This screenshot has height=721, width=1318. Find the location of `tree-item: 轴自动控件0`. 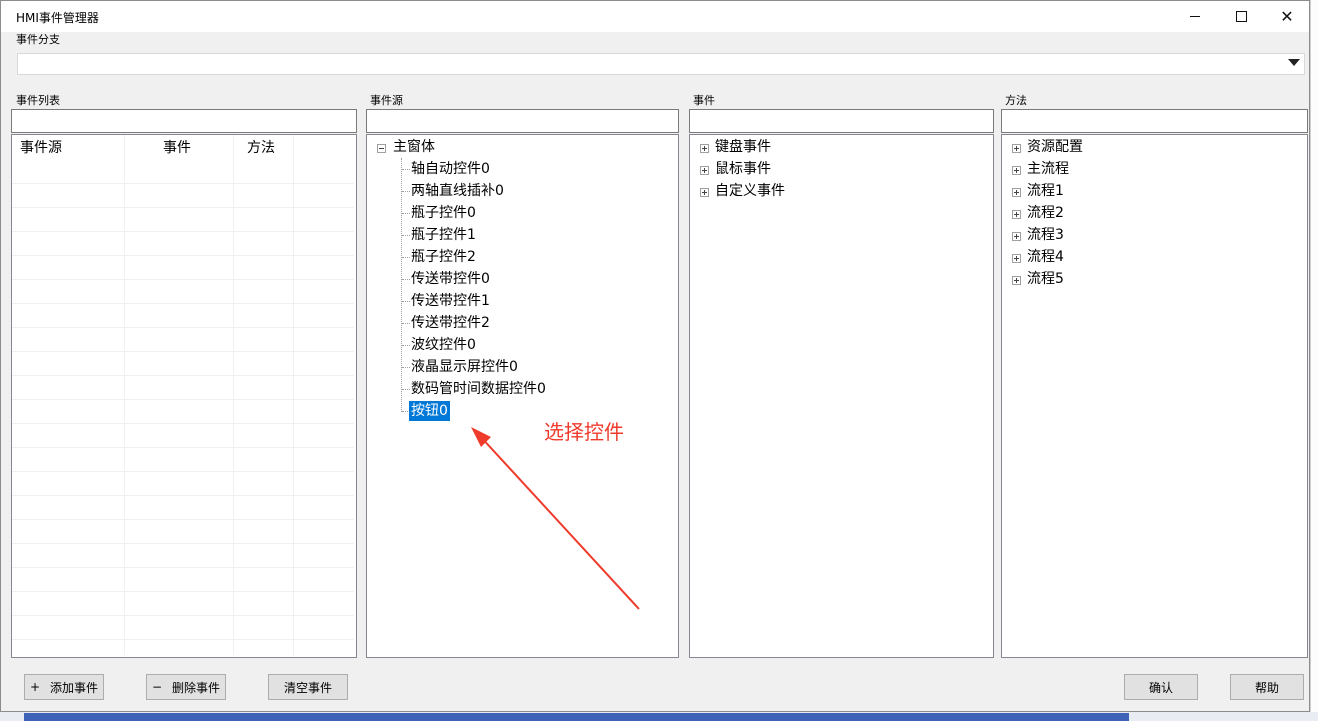

tree-item: 轴自动控件0 is located at coordinates (450, 169).